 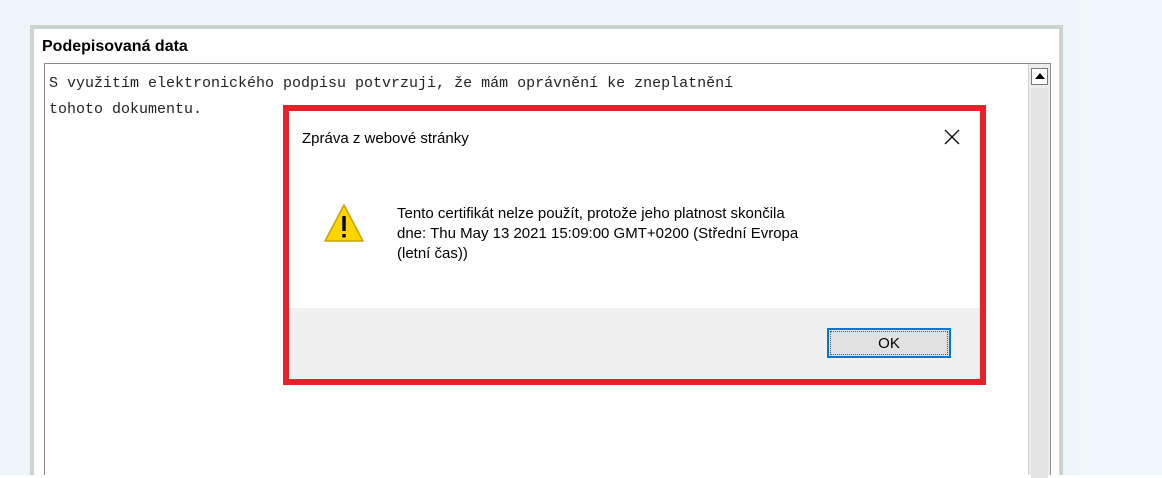 What do you see at coordinates (634, 343) in the screenshot?
I see `dialog-footer: OK` at bounding box center [634, 343].